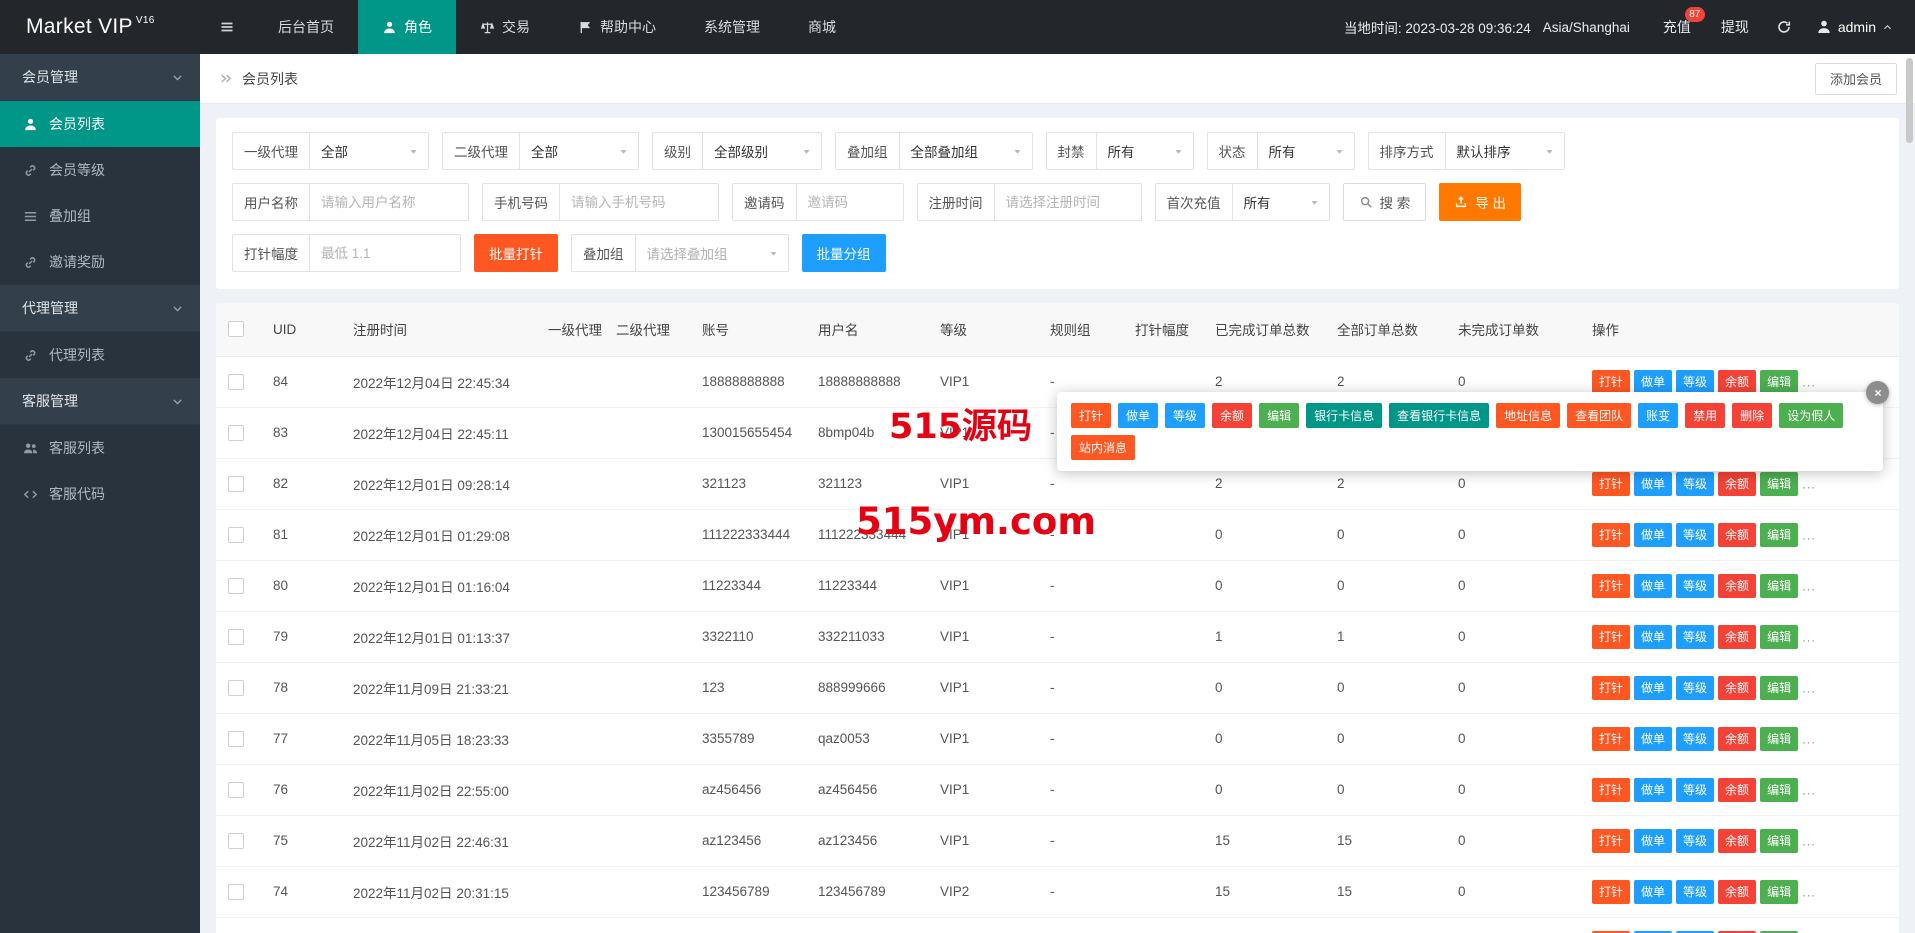 Image resolution: width=1915 pixels, height=933 pixels. I want to click on popup-action-button: 站内消息, so click(1103, 447).